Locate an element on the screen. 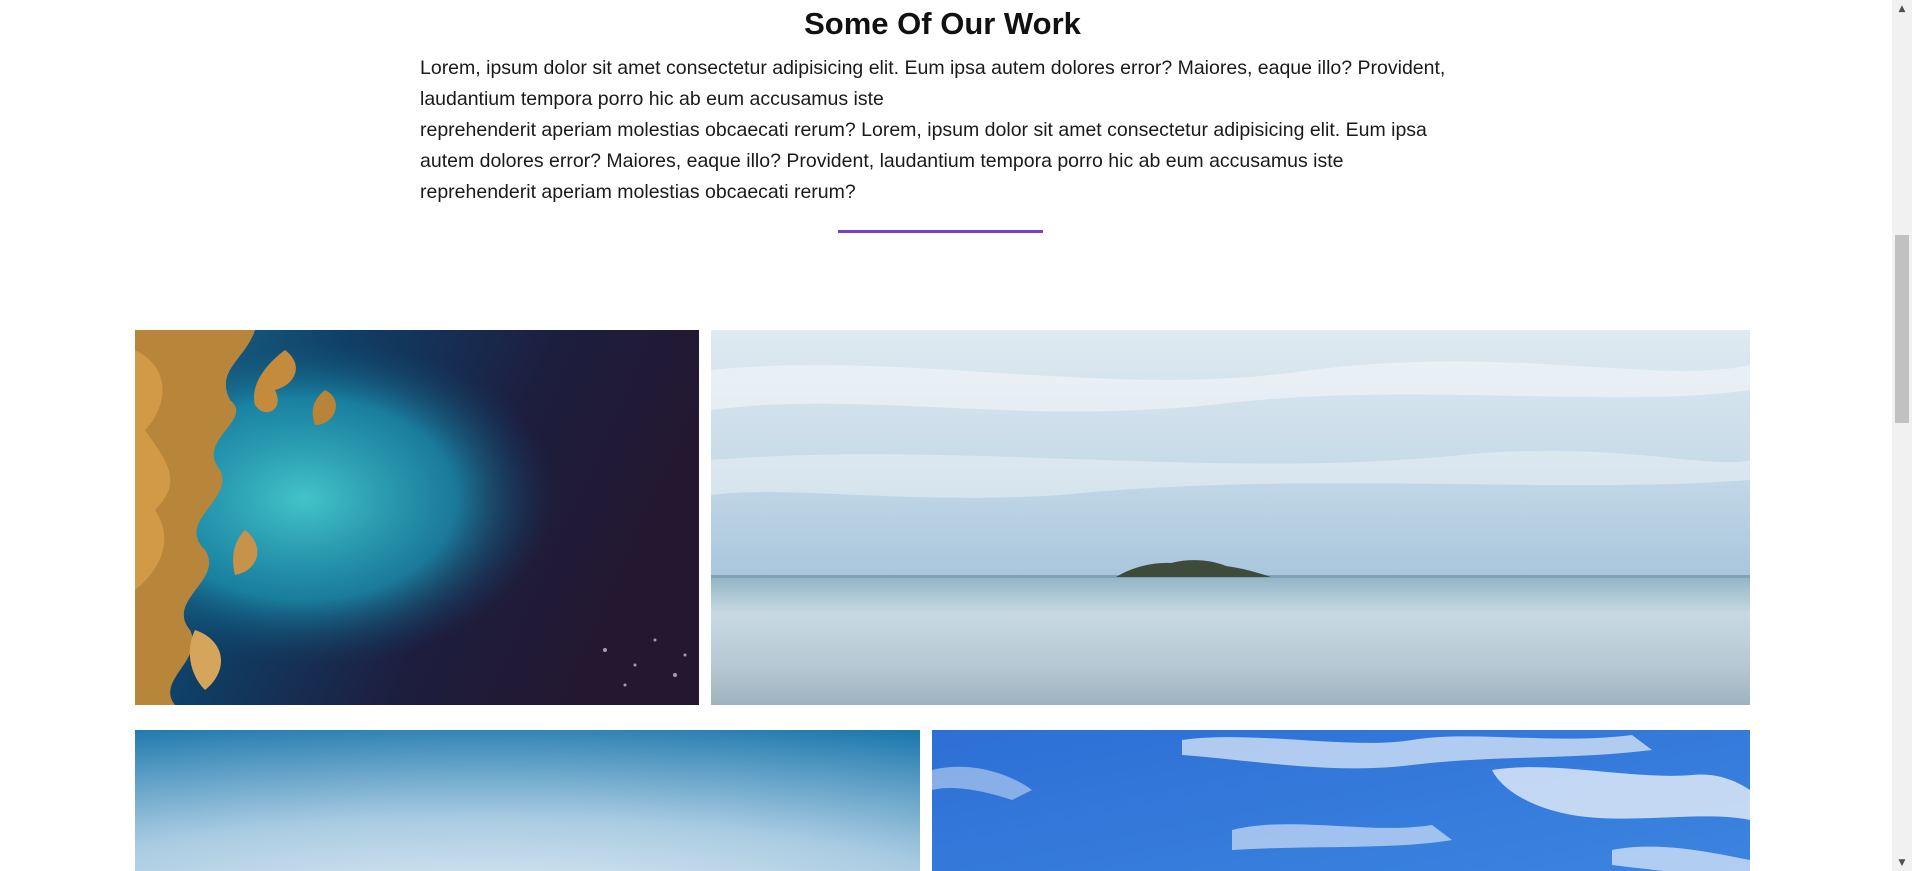 The image size is (1912, 871). gallery-image-blue-sky is located at coordinates (1341, 800).